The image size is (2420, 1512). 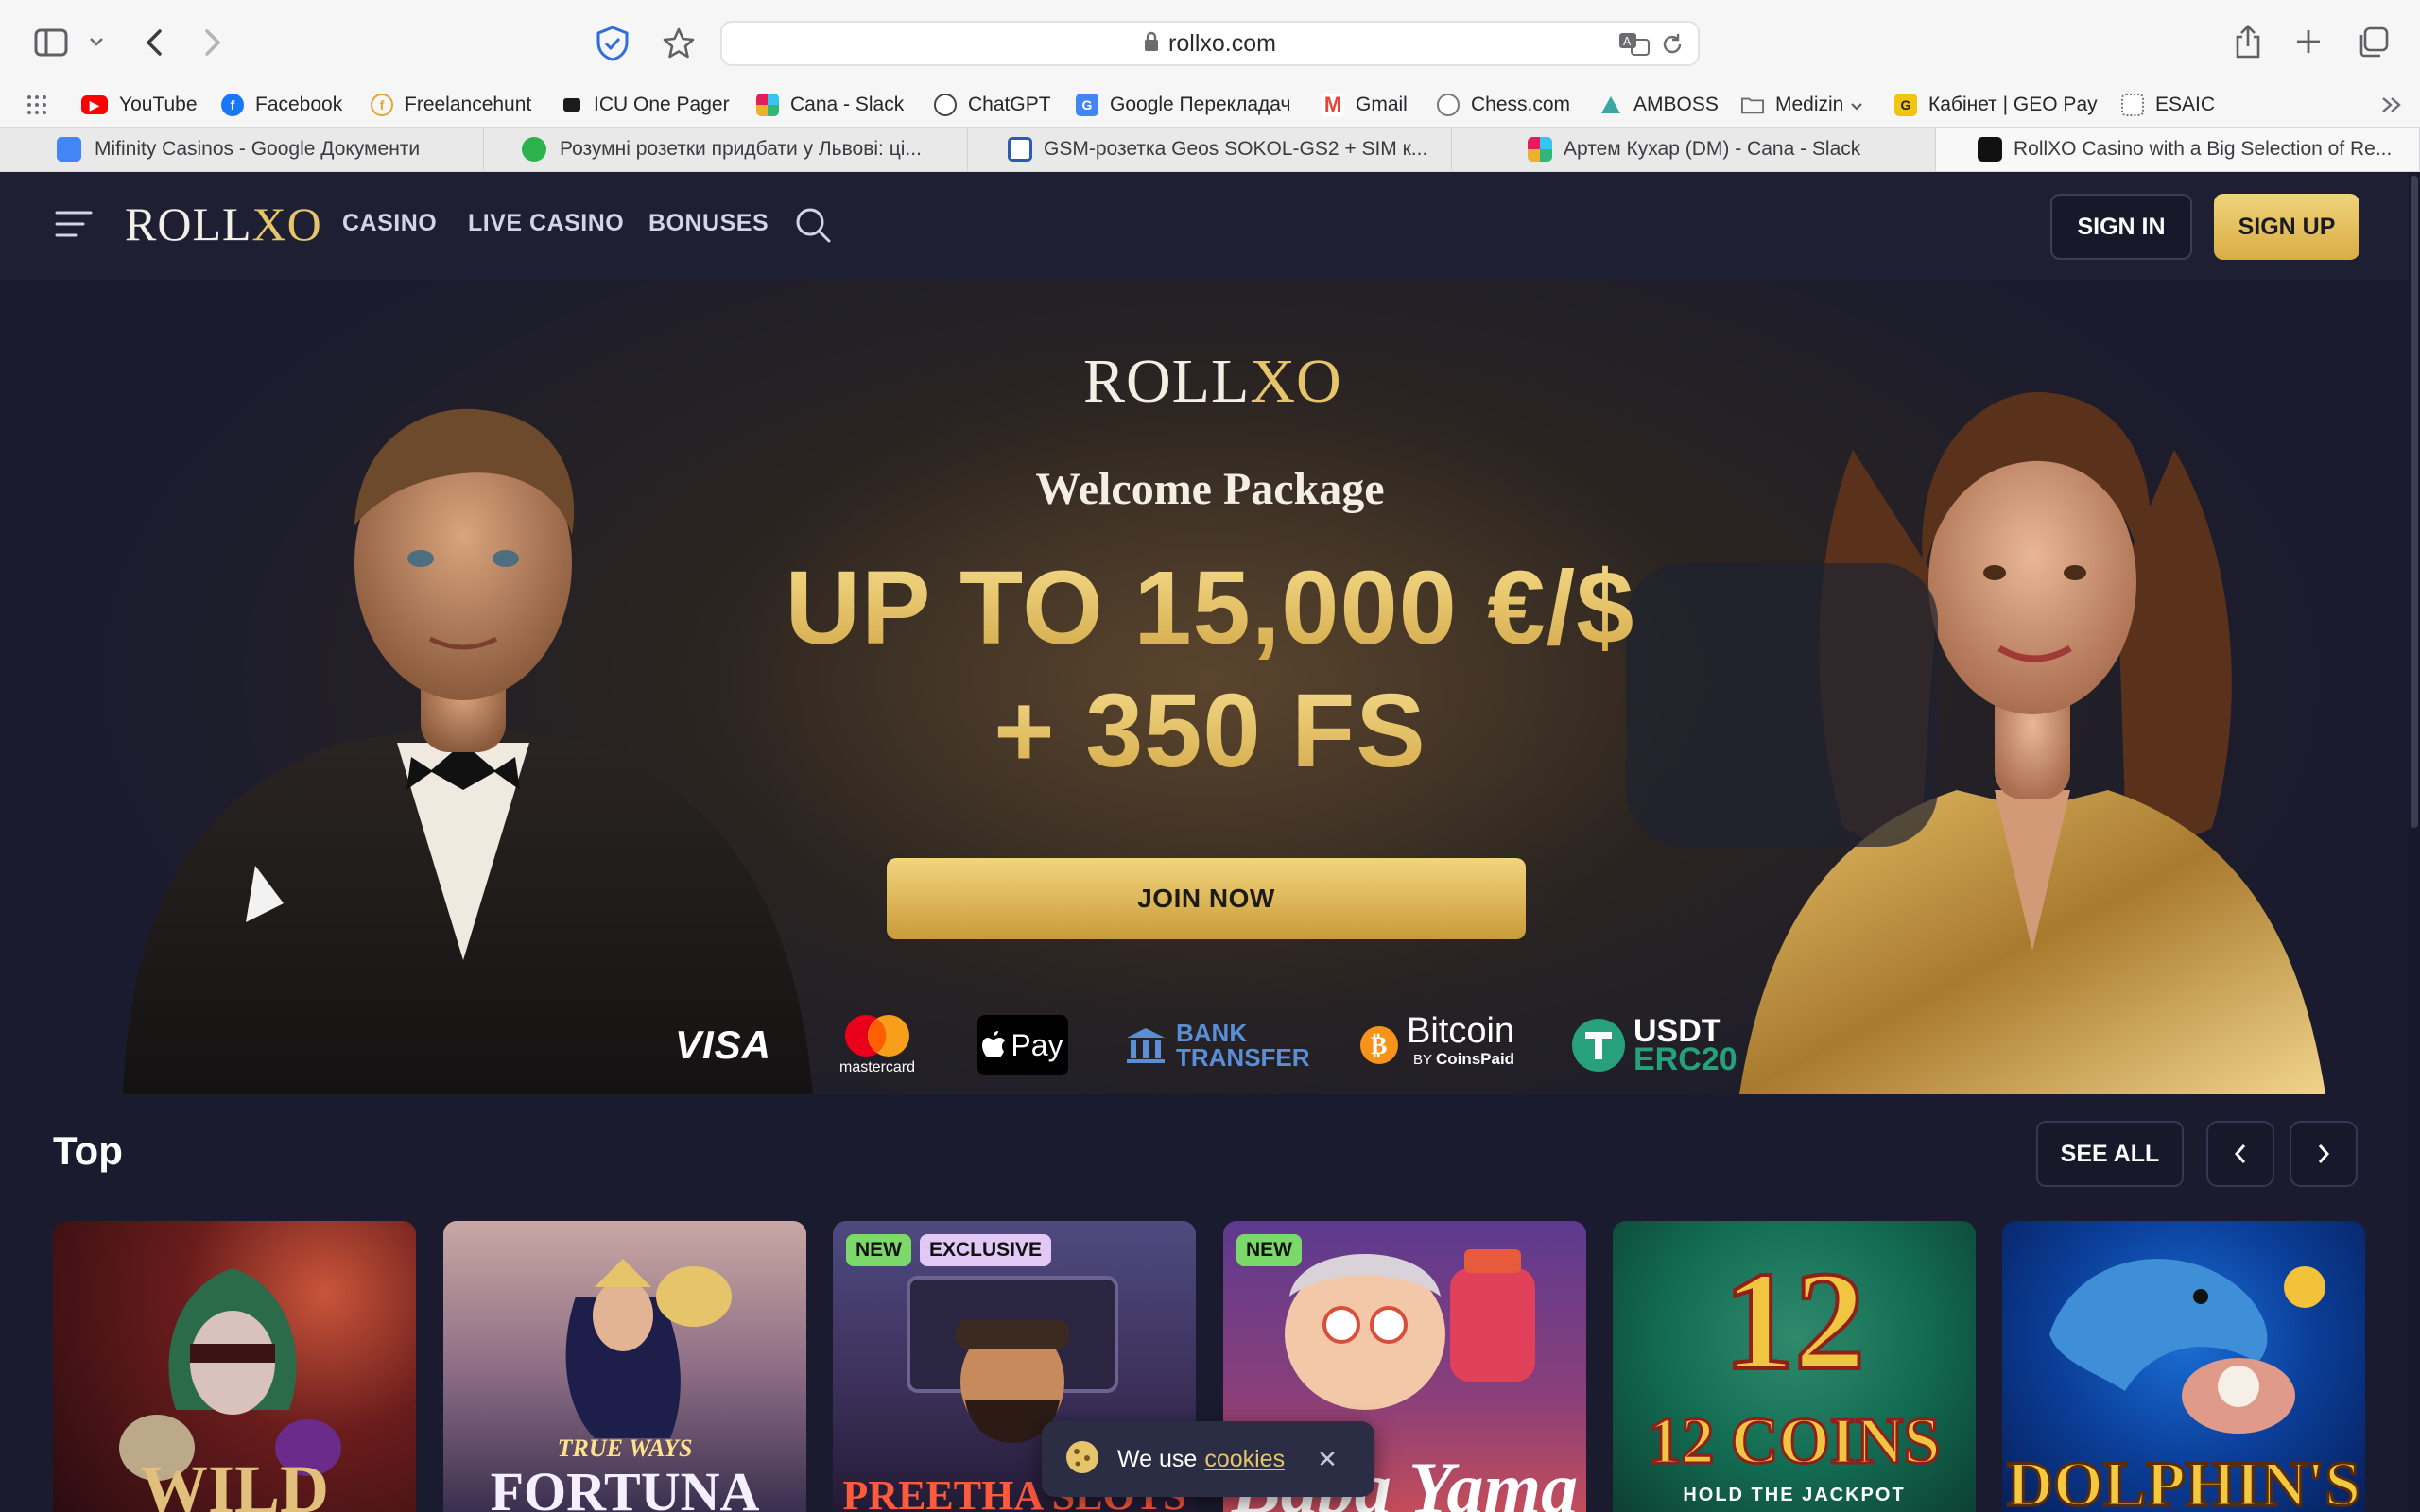 What do you see at coordinates (612, 43) in the screenshot?
I see `privacy-shield-icon` at bounding box center [612, 43].